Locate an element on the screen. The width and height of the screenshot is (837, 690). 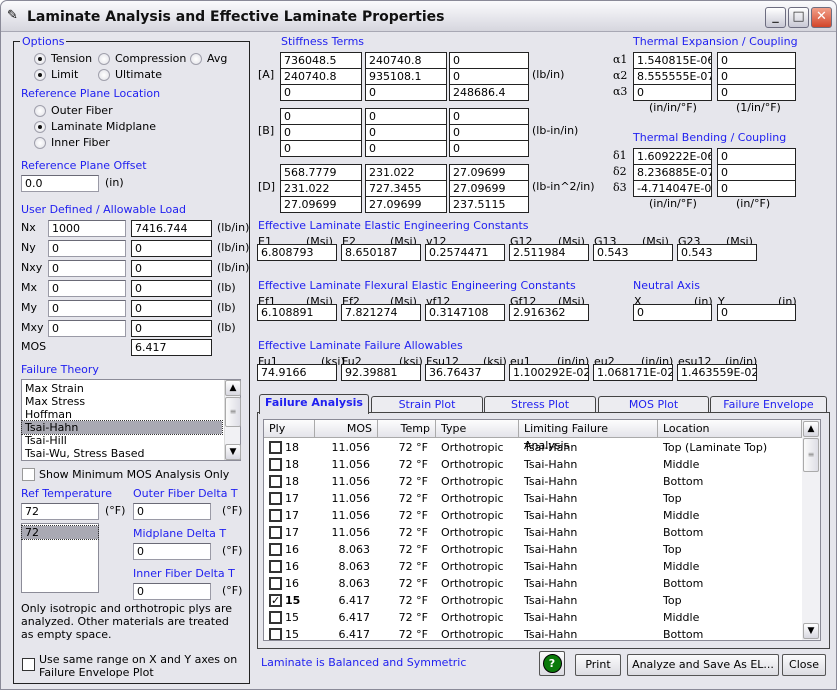
failure-theory-scrollbar: ▲ ≡ ▼ is located at coordinates (232, 420).